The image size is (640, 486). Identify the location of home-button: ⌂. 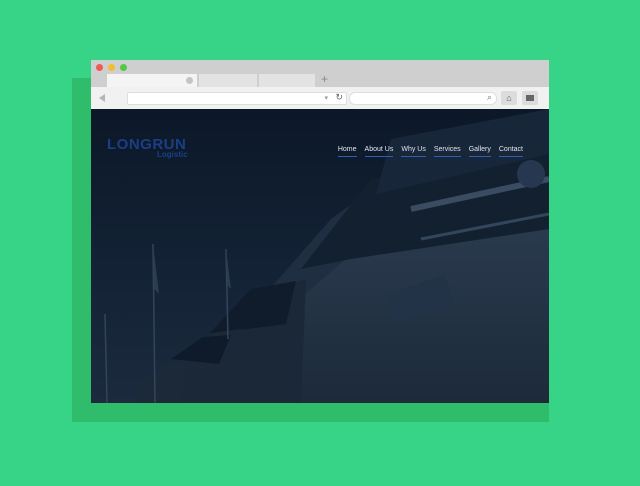
(509, 98).